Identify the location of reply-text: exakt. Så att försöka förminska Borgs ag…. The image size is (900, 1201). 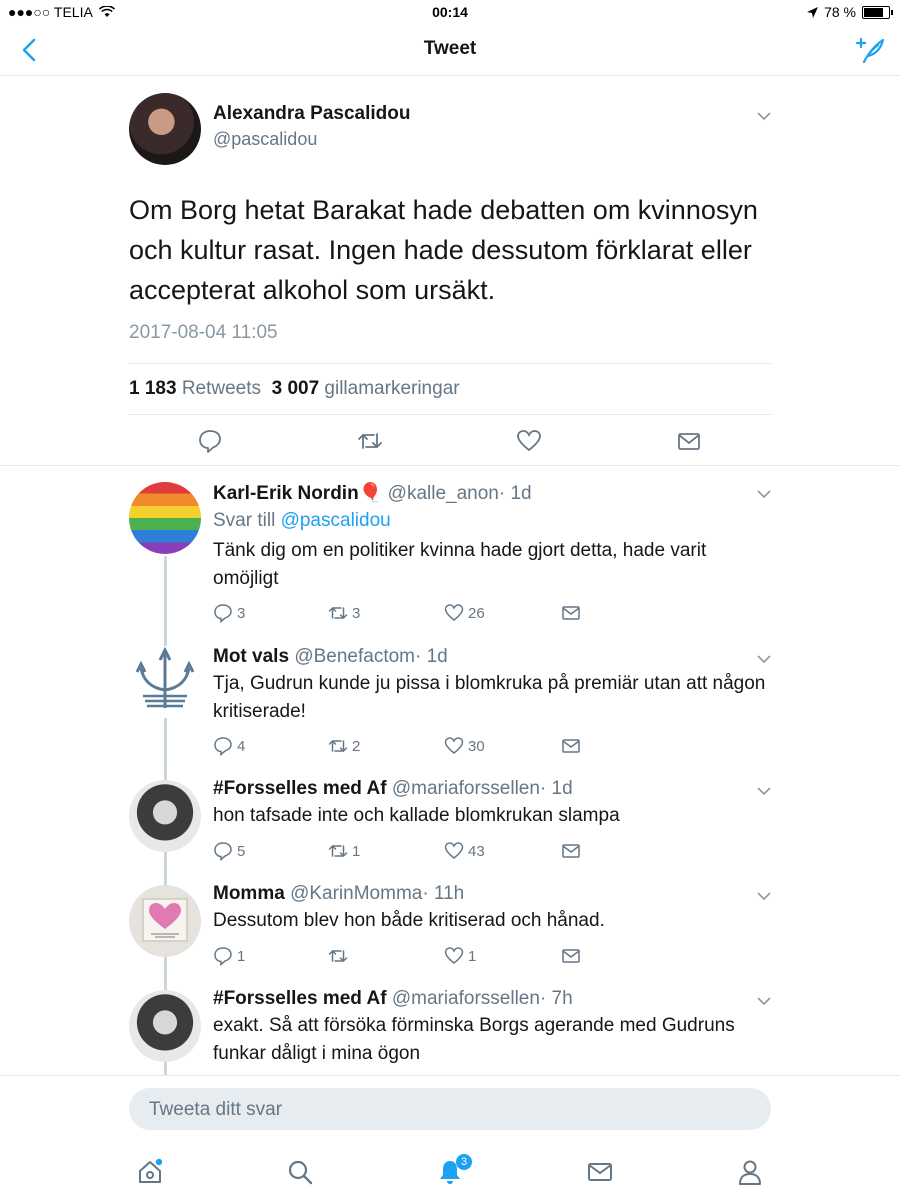
(474, 1039).